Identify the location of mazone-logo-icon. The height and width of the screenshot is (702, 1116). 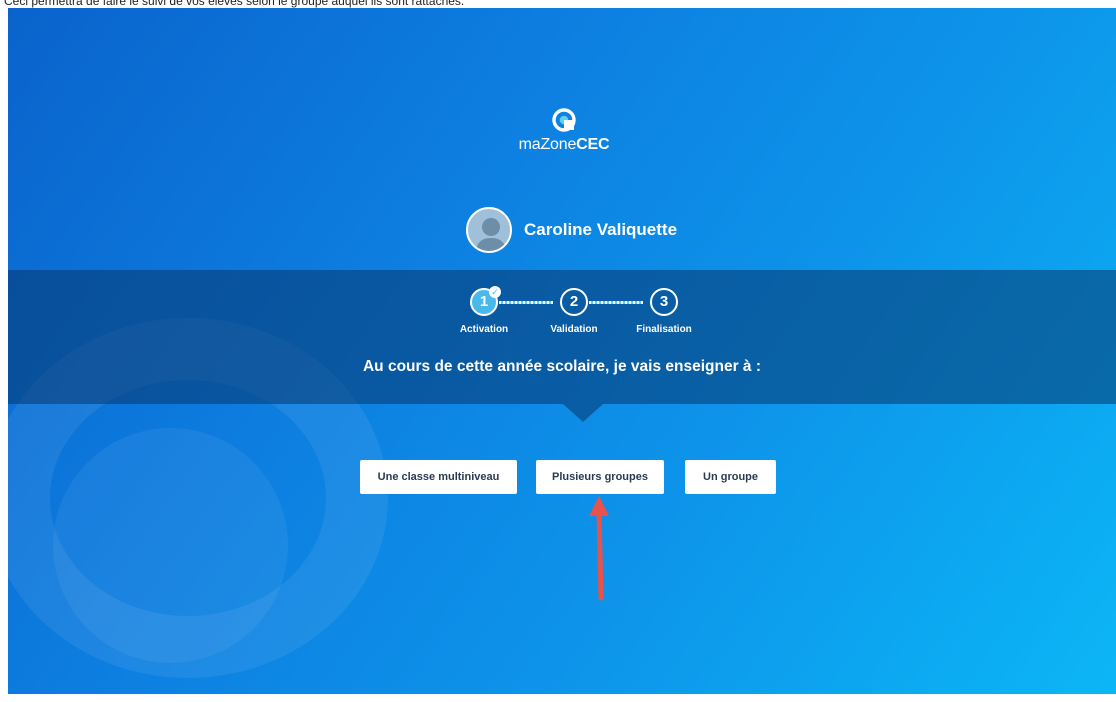
(564, 120).